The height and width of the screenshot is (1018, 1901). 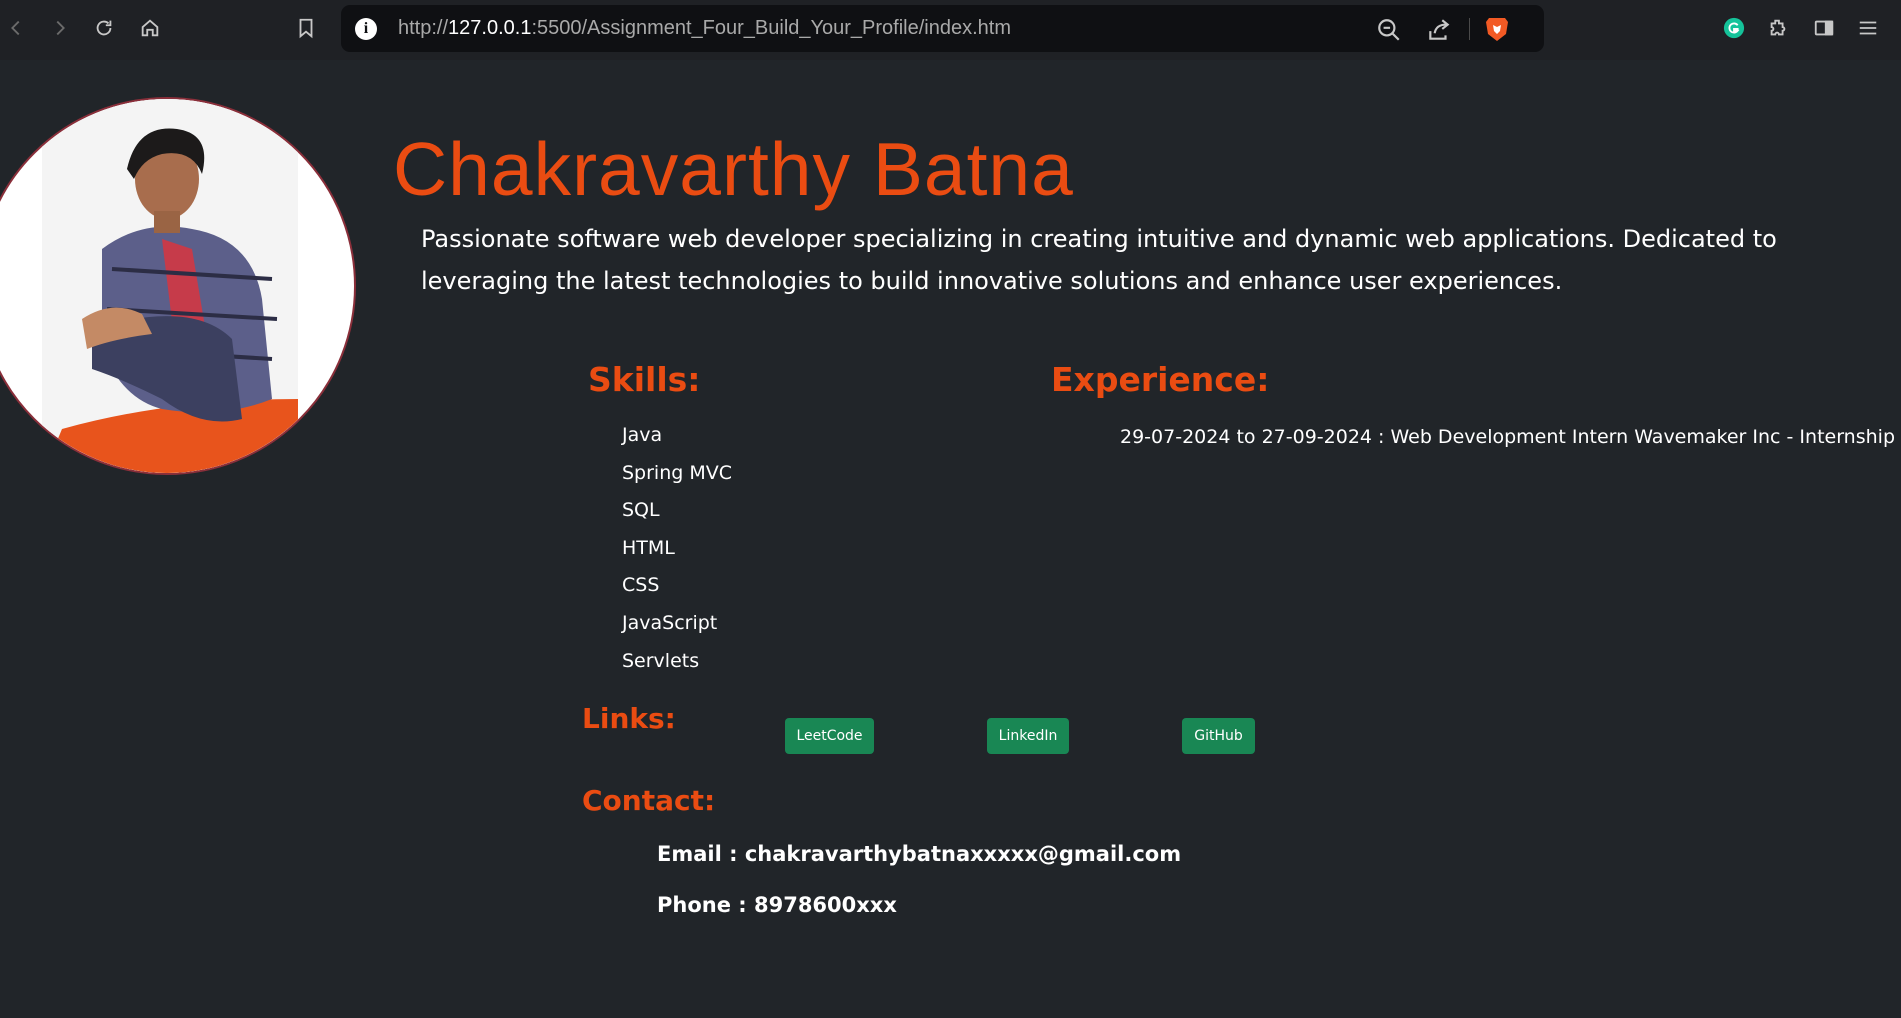 I want to click on menu-icon, so click(x=1868, y=28).